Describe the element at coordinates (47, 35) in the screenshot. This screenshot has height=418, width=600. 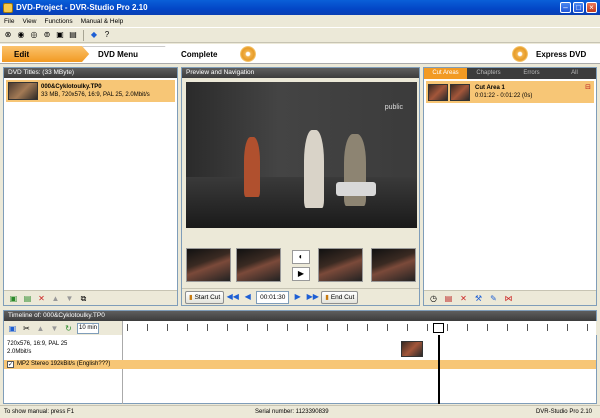
I see `burn-icon: ⊚` at that location.